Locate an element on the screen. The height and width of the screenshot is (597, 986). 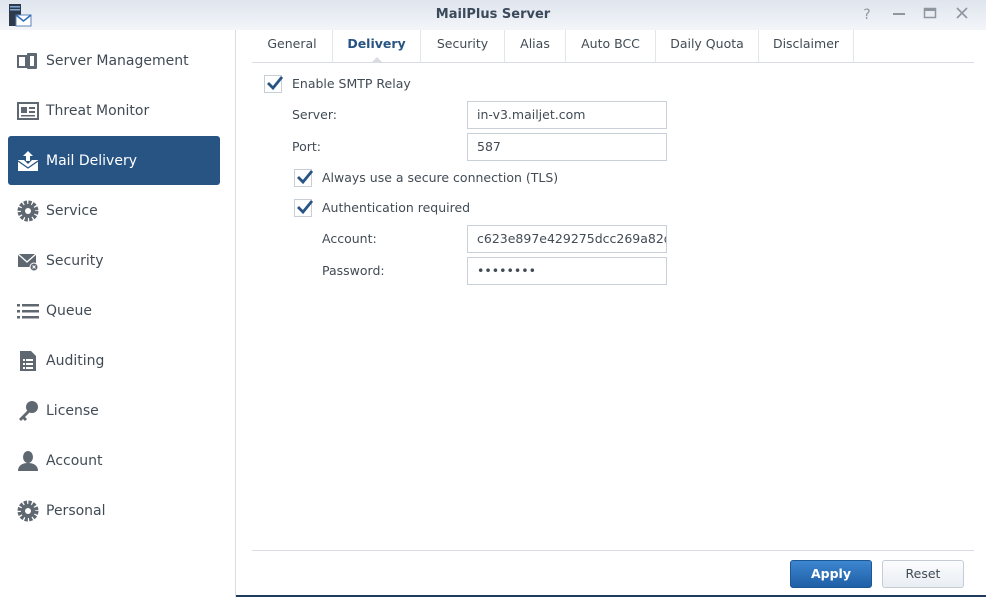
tab-delivery: Delivery is located at coordinates (377, 46).